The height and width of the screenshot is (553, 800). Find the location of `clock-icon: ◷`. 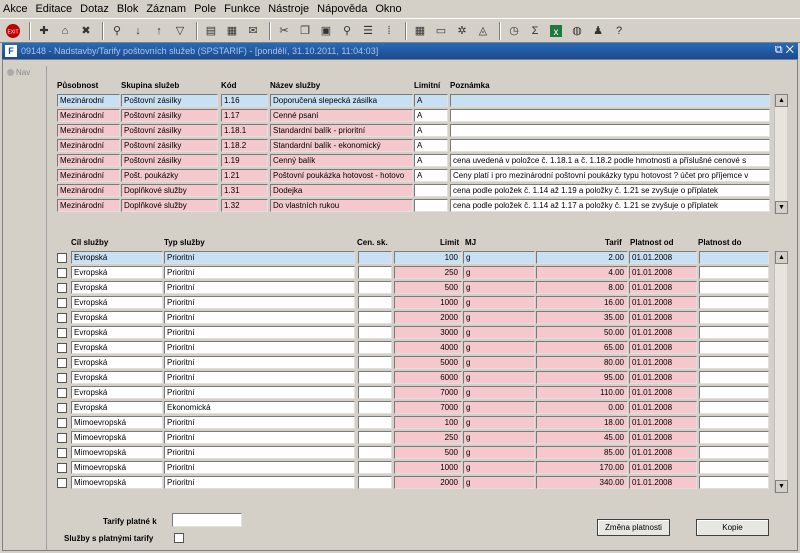

clock-icon: ◷ is located at coordinates (514, 31).